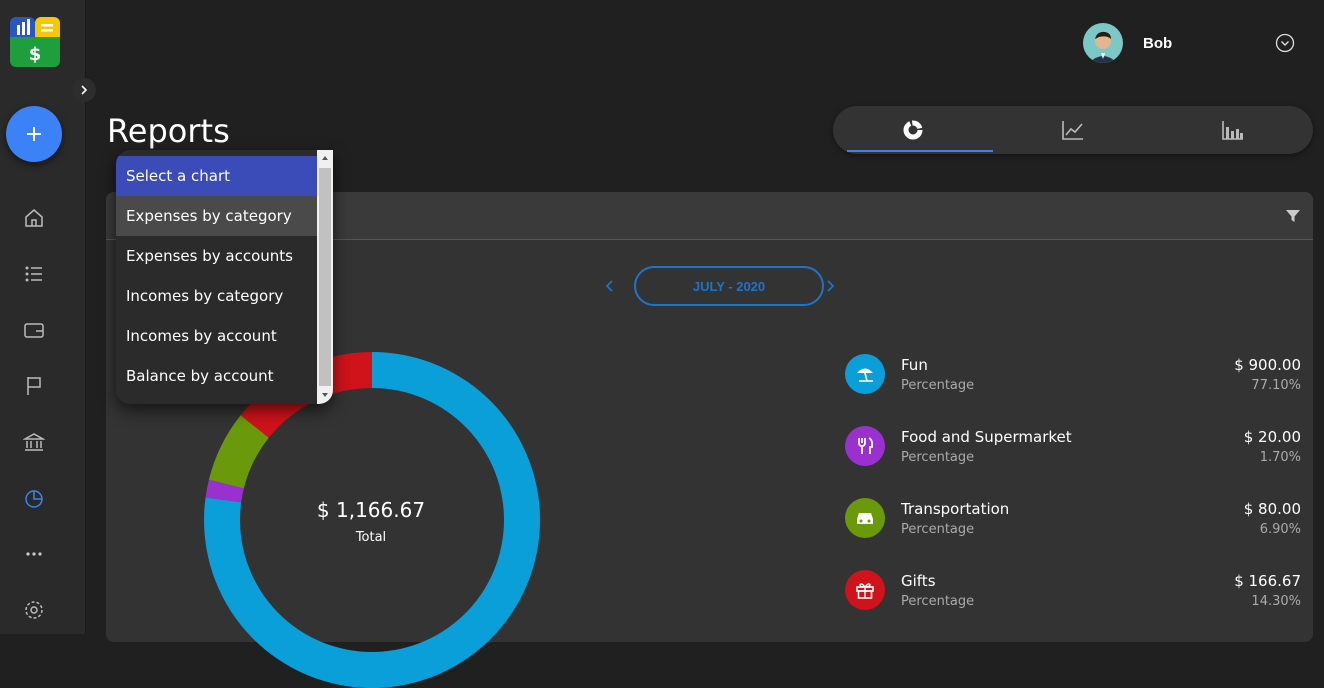 This screenshot has height=688, width=1324. What do you see at coordinates (1267, 365) in the screenshot?
I see `legend-amount: $ 900.00` at bounding box center [1267, 365].